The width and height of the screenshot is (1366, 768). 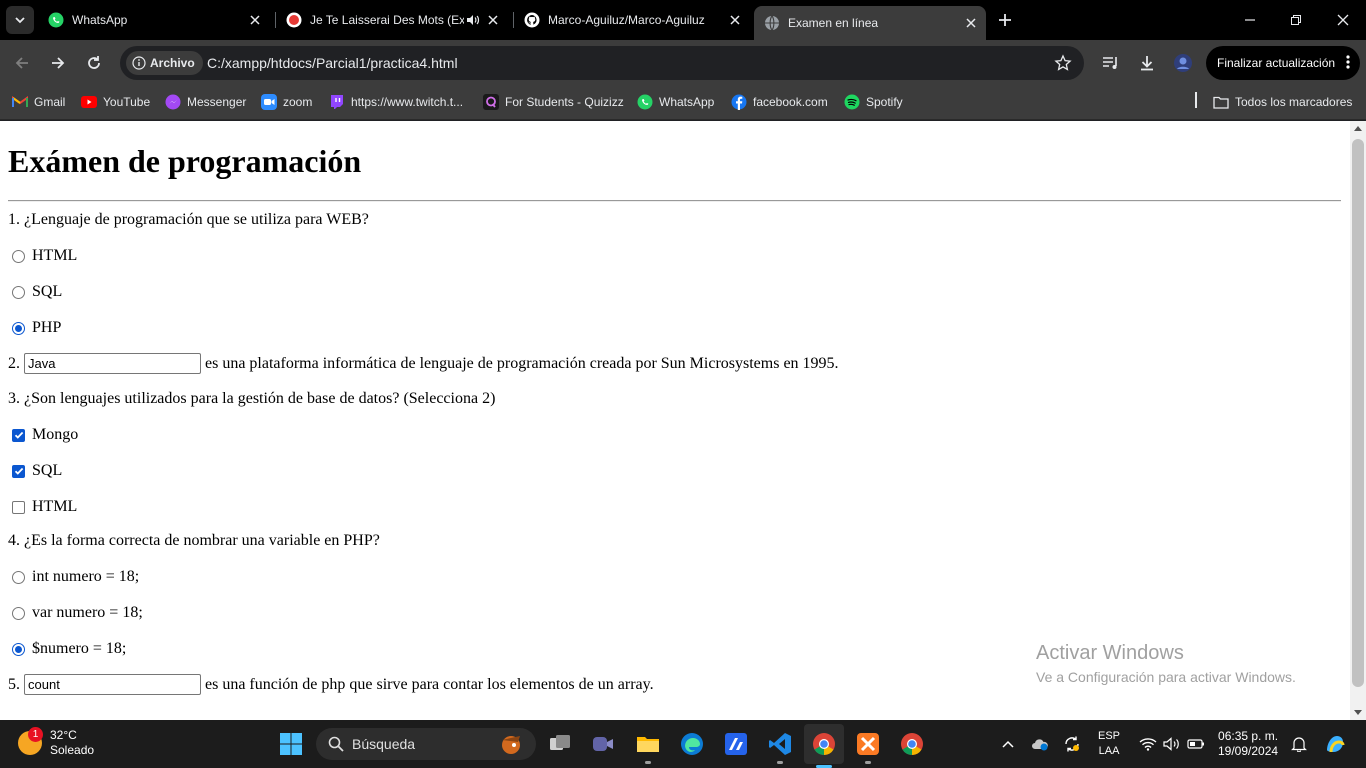 I want to click on downloads-button, so click(x=1147, y=63).